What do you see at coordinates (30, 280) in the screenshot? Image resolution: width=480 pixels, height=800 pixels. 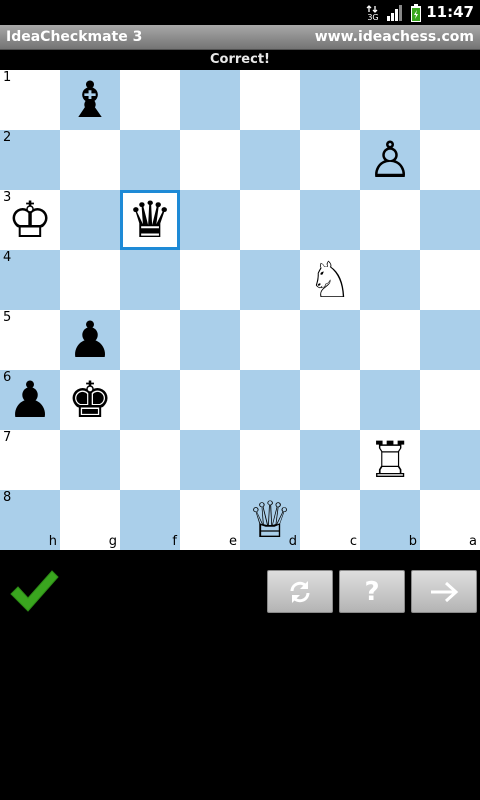 I see `board-square: 4` at bounding box center [30, 280].